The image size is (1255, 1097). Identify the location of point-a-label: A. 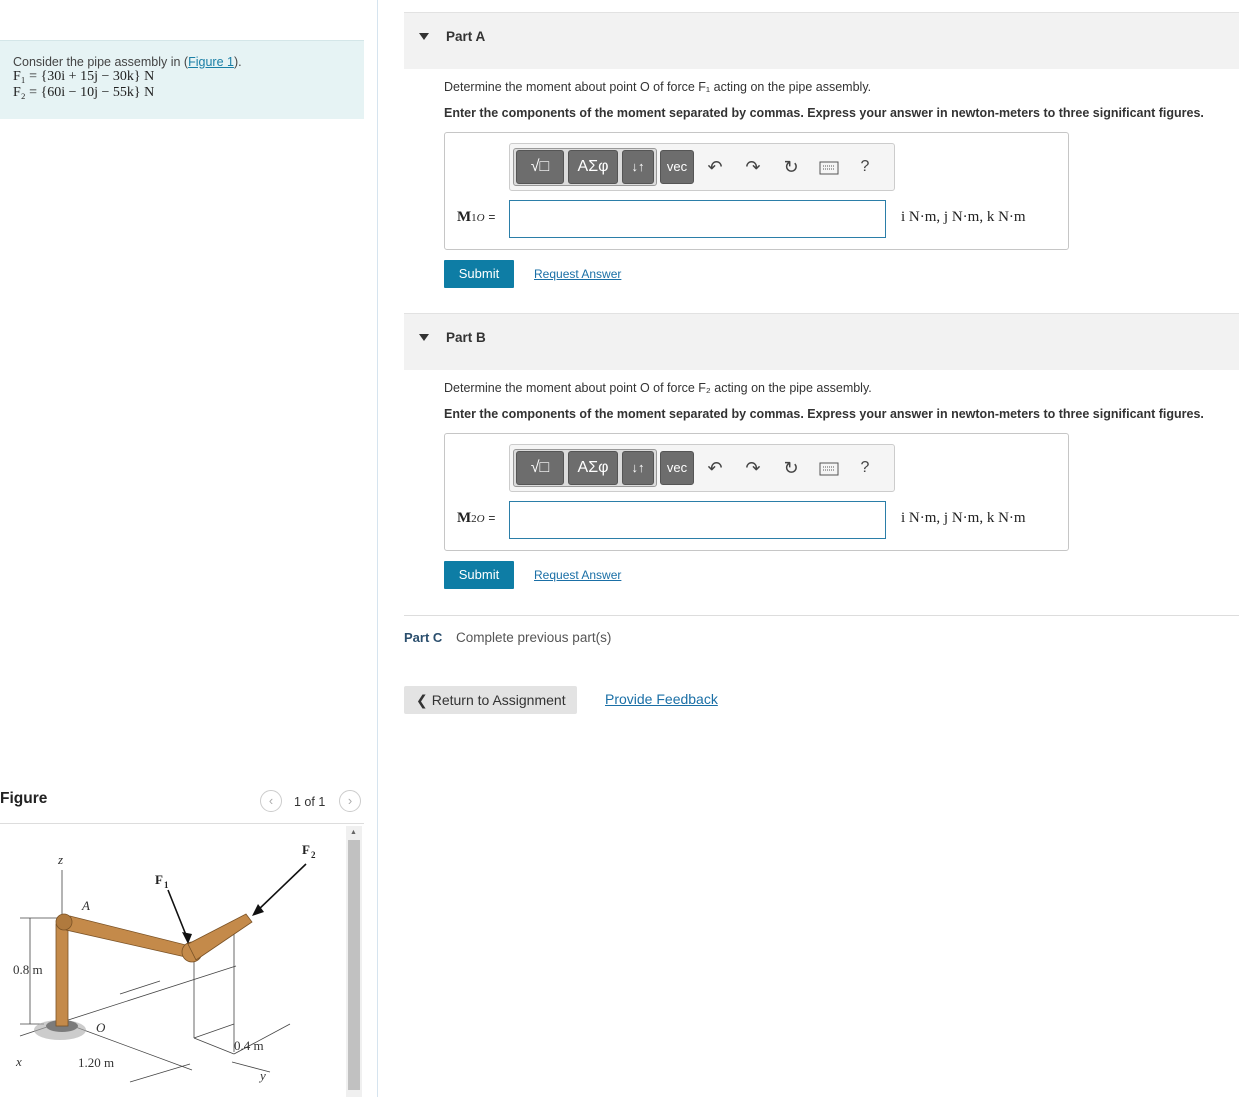
(85, 905).